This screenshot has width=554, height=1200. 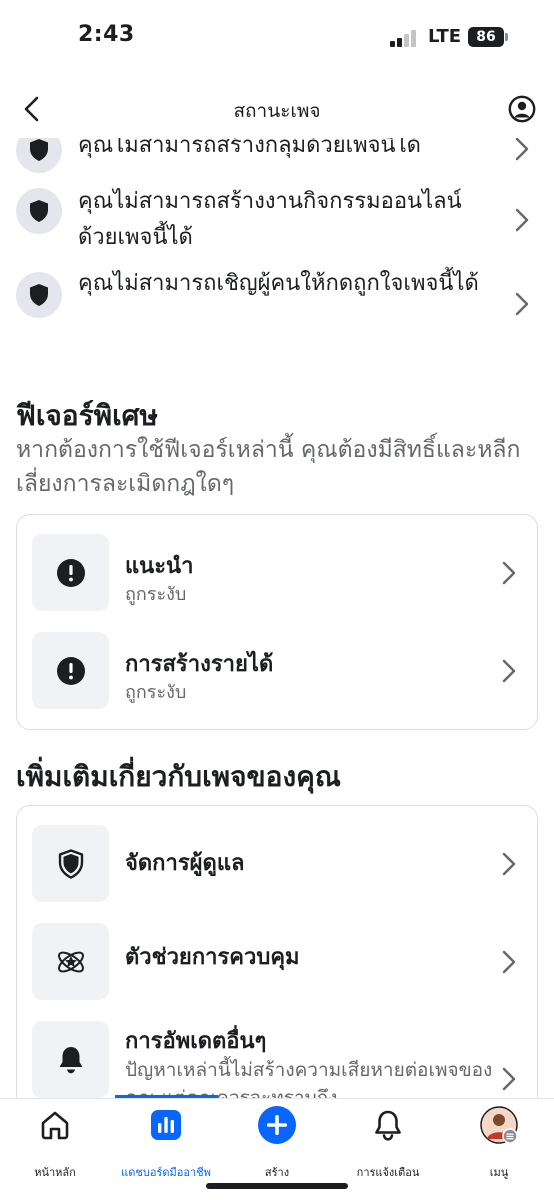 I want to click on network-label: LTE, so click(x=445, y=36).